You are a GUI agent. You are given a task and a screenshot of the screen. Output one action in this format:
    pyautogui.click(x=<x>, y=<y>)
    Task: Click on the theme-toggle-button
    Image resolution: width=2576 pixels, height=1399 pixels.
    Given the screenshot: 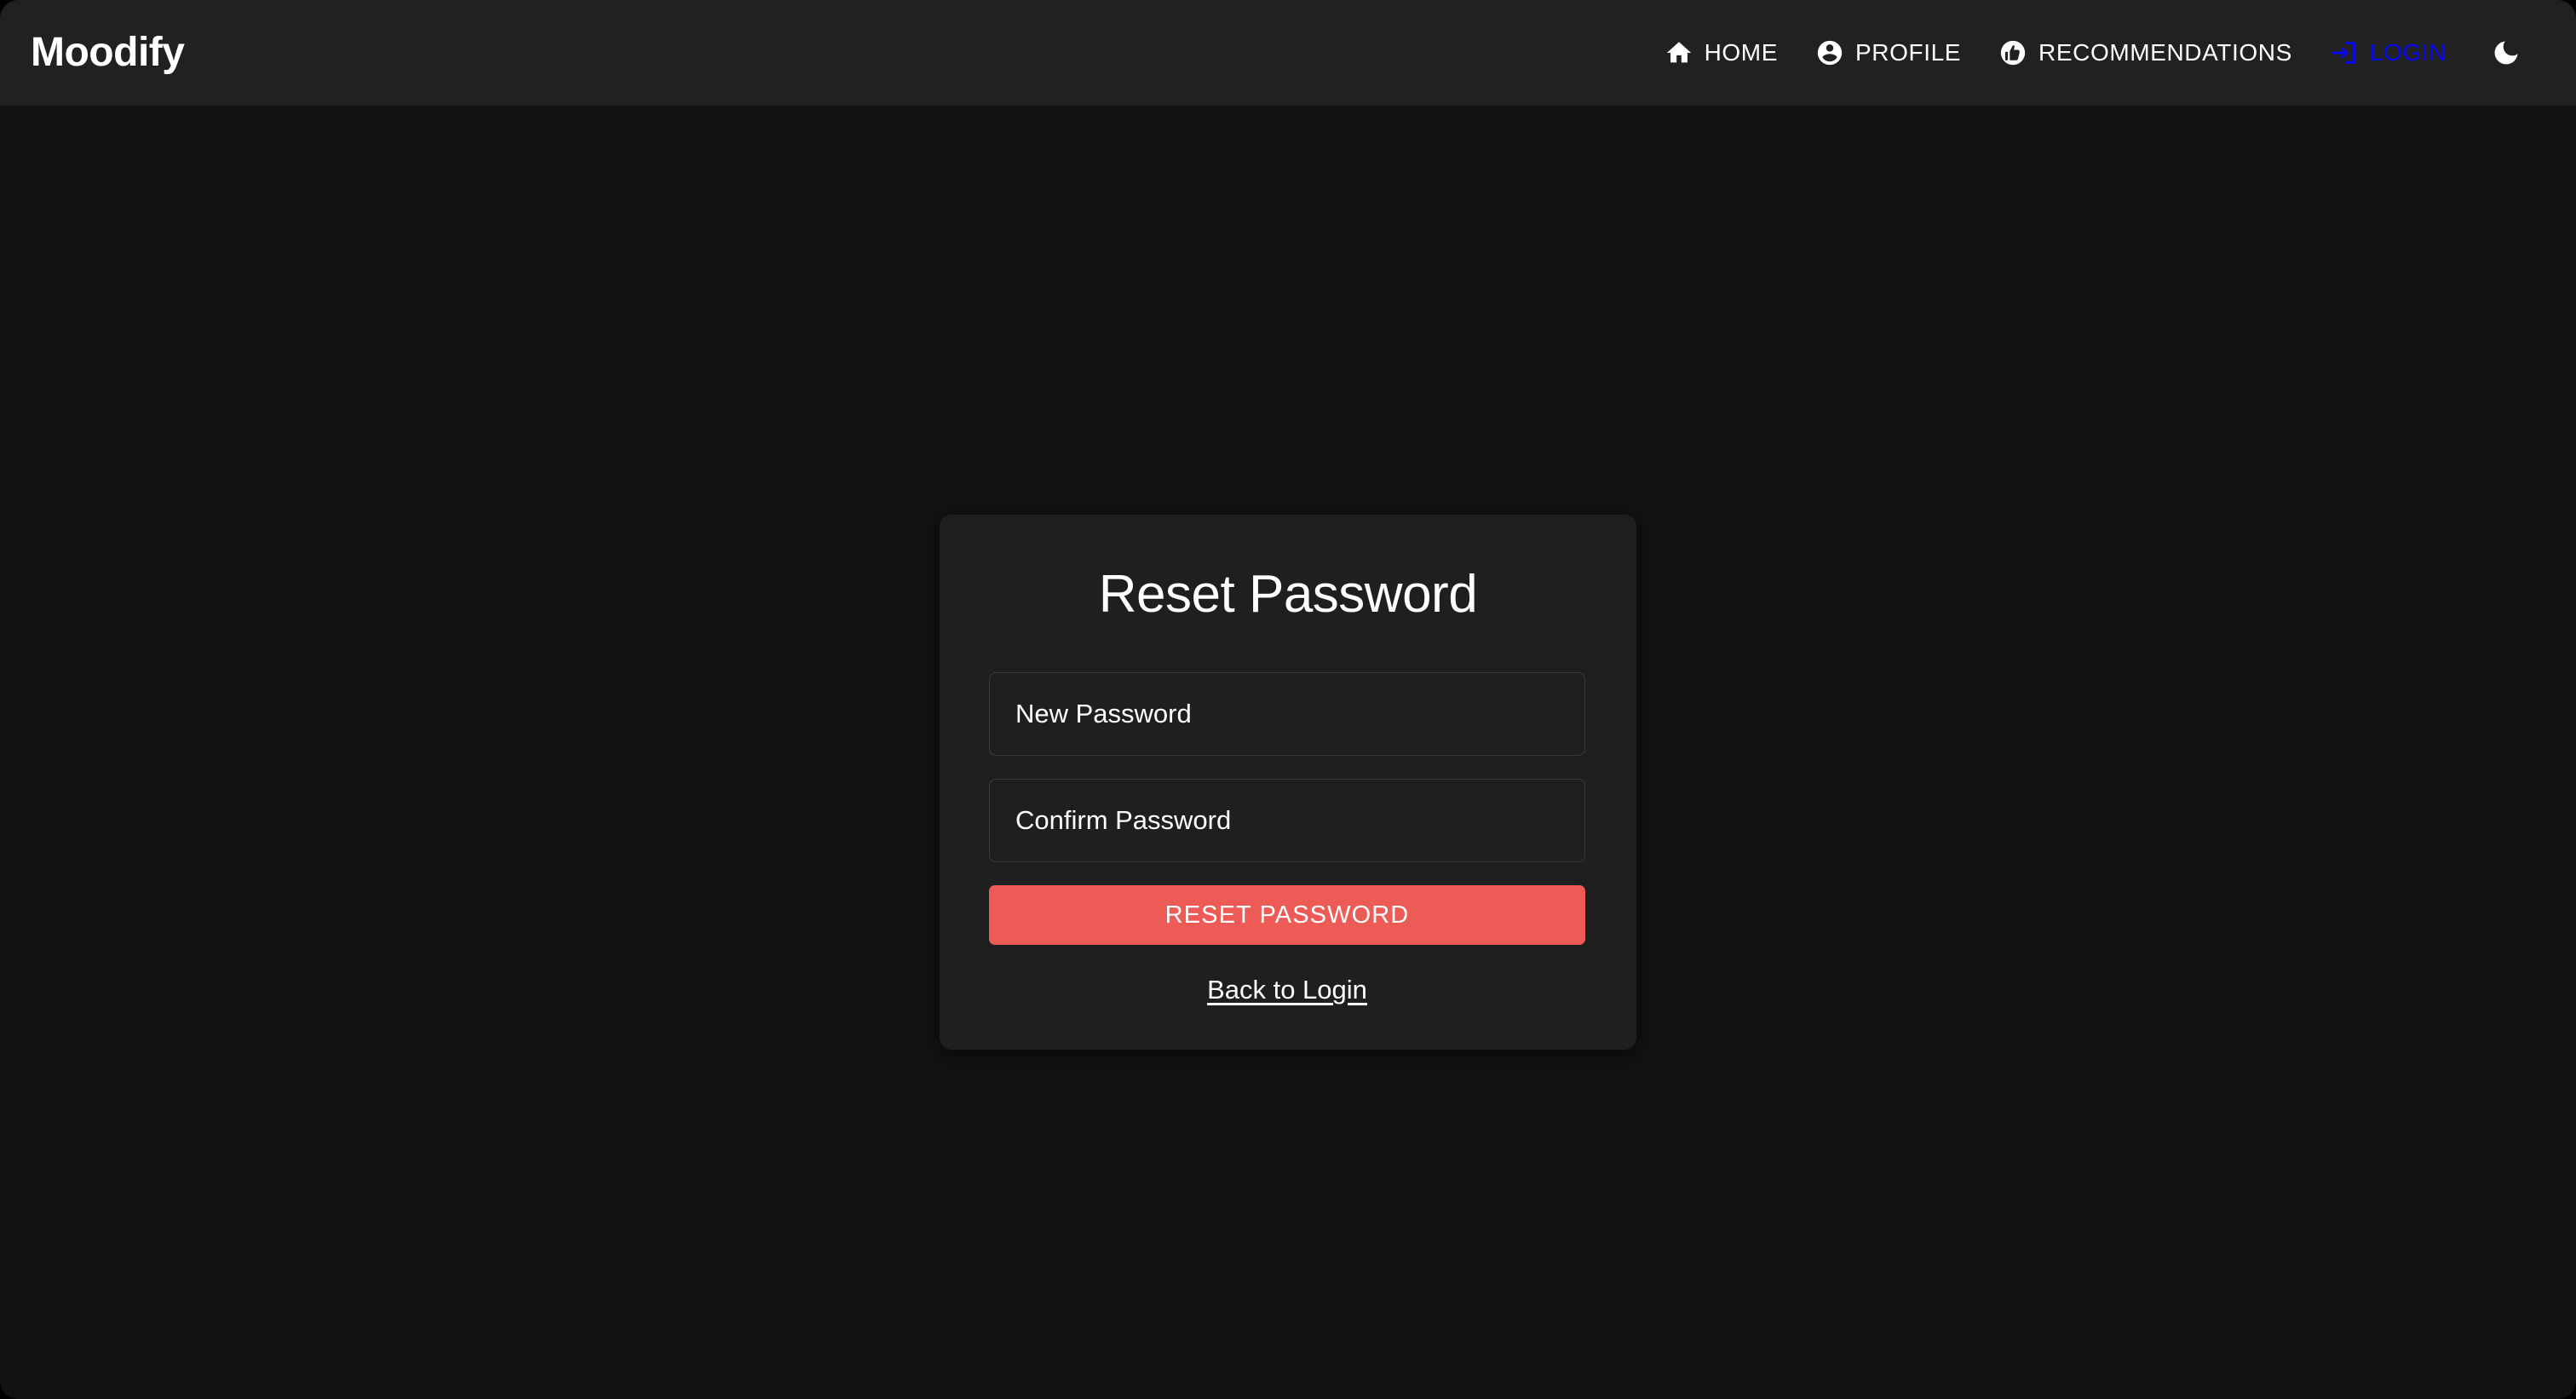 What is the action you would take?
    pyautogui.click(x=2506, y=52)
    